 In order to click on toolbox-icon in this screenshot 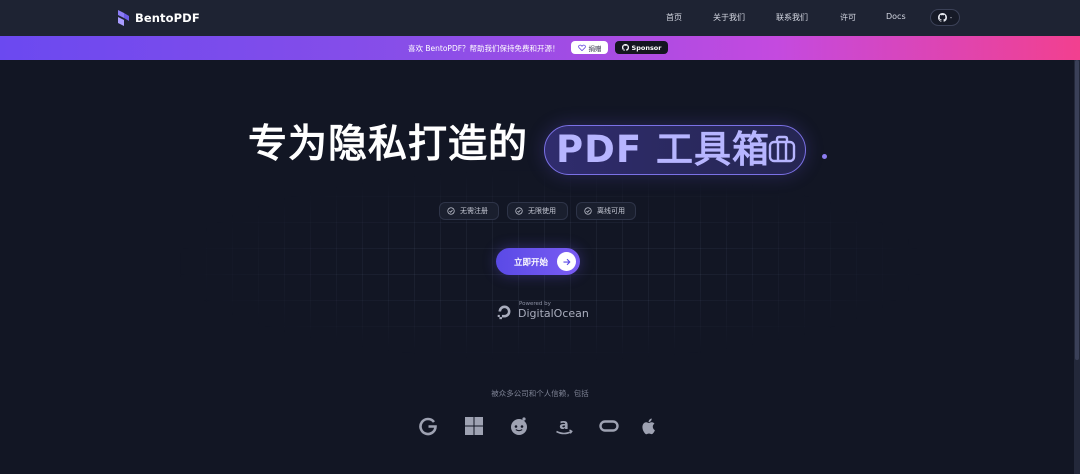, I will do `click(782, 149)`.